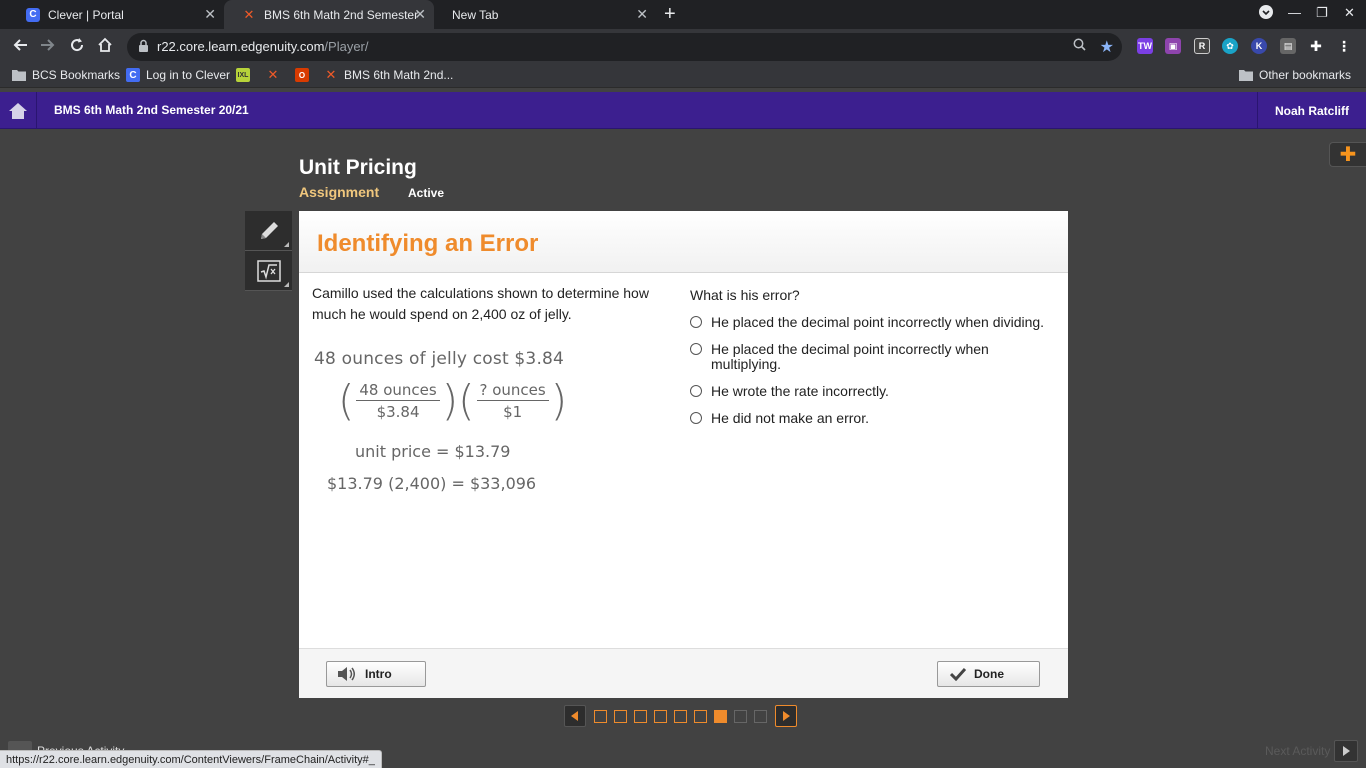  What do you see at coordinates (670, 14) in the screenshot?
I see `new-tab-icon: +` at bounding box center [670, 14].